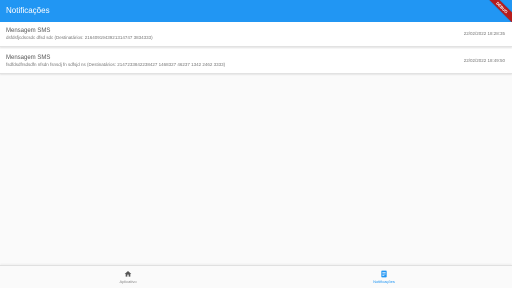  I want to click on notifications-list-icon, so click(384, 274).